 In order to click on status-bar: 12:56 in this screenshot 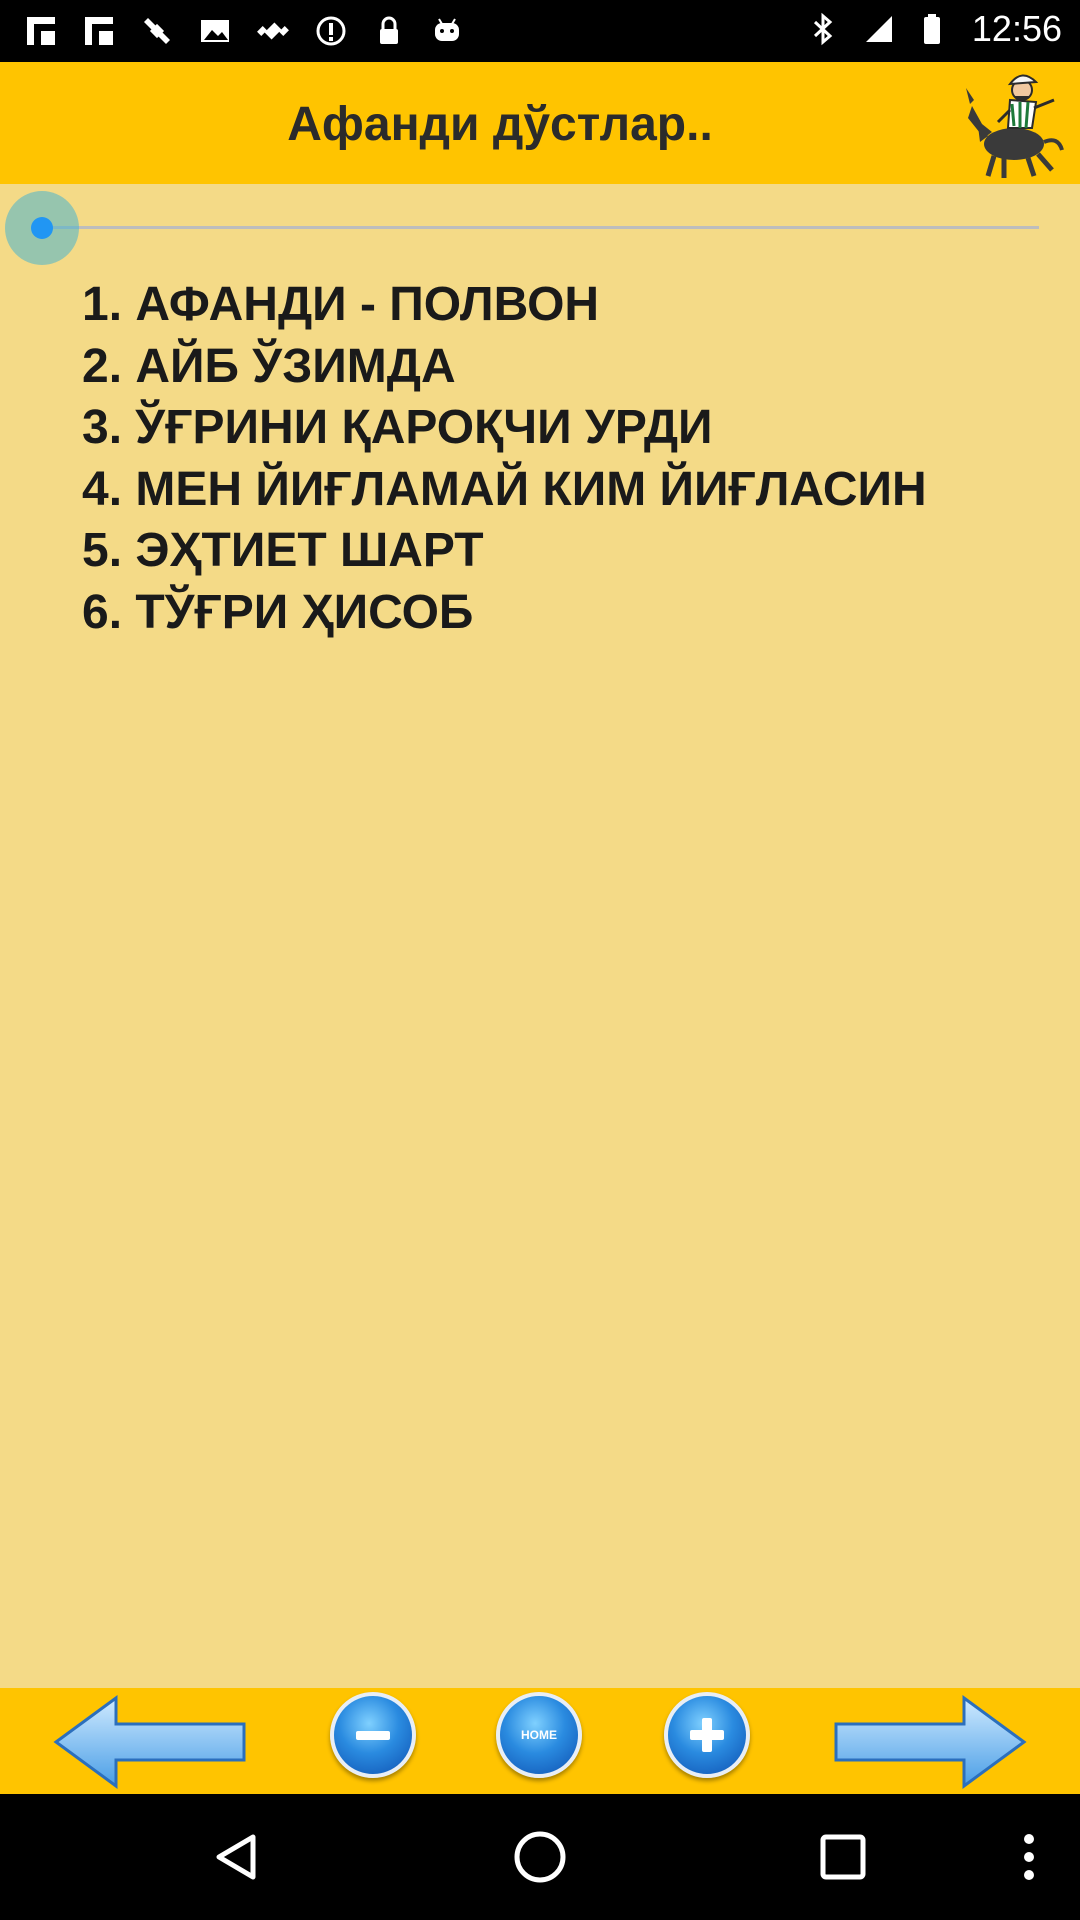, I will do `click(540, 31)`.